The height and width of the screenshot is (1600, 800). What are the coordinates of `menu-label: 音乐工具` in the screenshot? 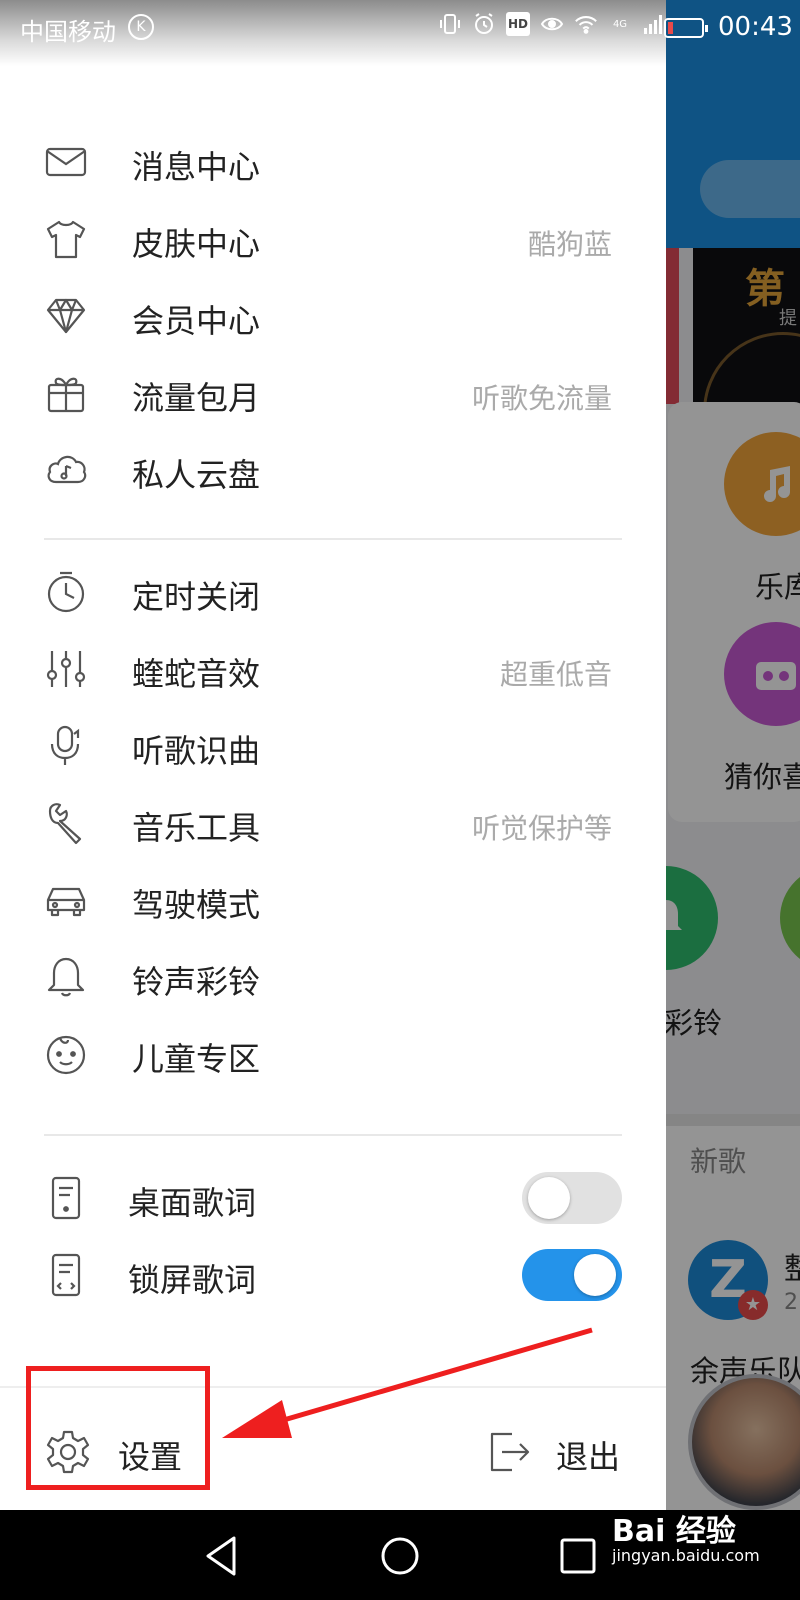 It's located at (196, 828).